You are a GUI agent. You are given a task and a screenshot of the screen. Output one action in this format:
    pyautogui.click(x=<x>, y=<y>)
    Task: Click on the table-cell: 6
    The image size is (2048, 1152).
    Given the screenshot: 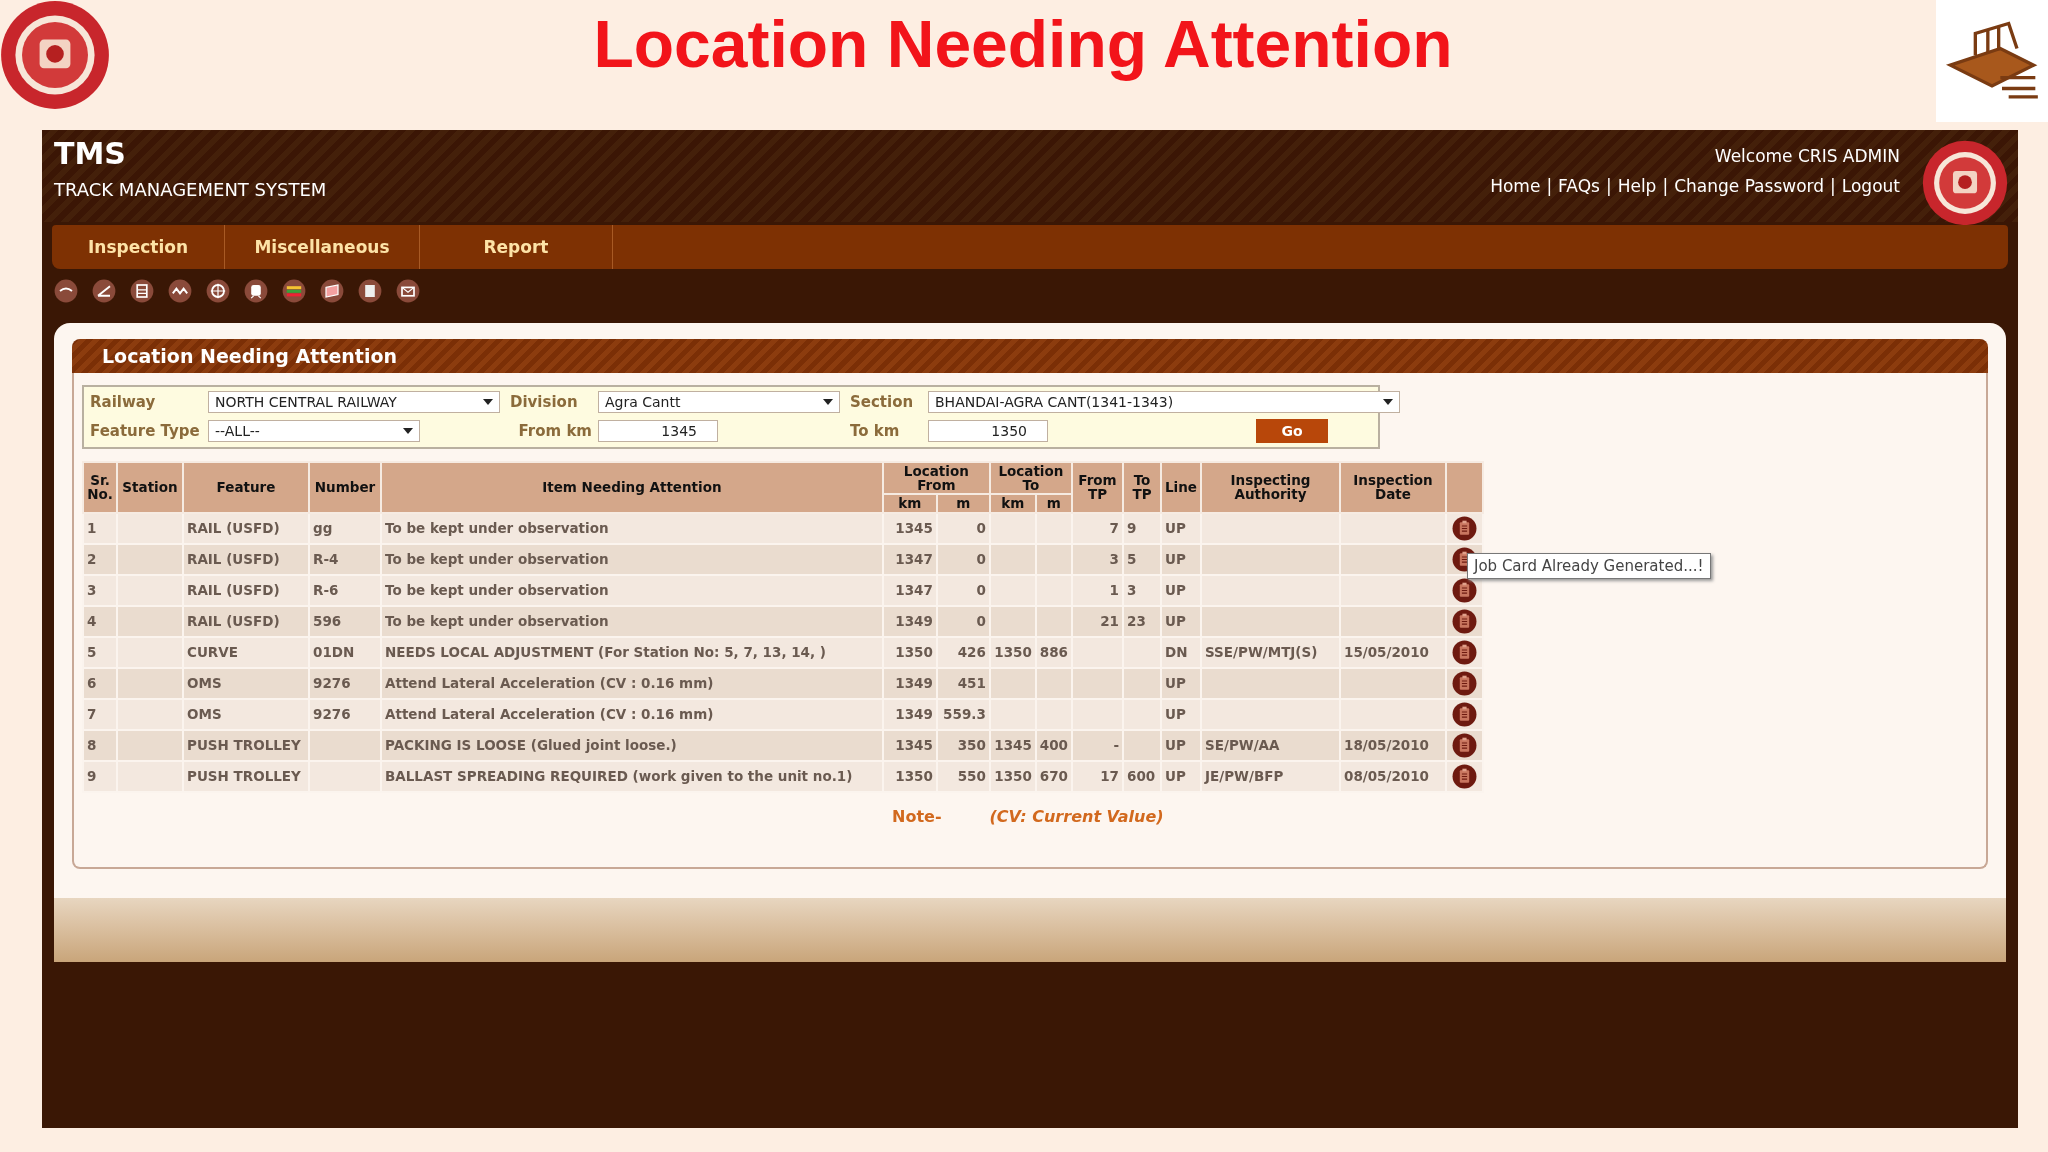 What is the action you would take?
    pyautogui.click(x=92, y=683)
    